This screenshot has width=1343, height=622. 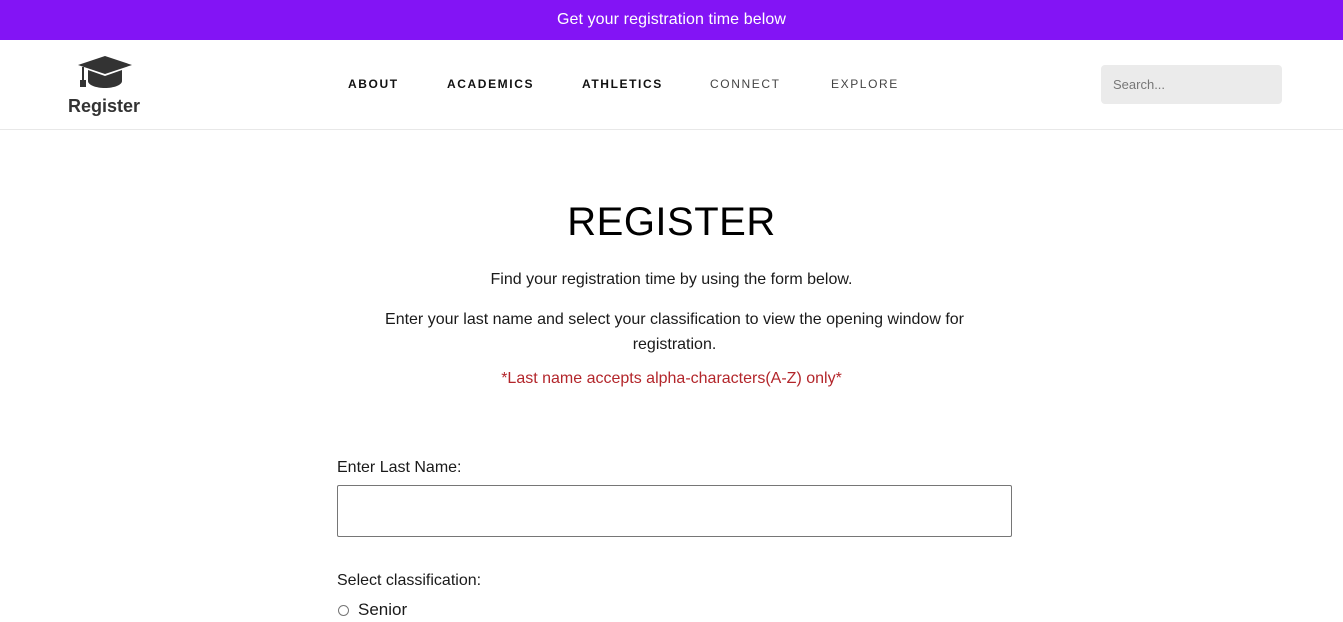 What do you see at coordinates (622, 84) in the screenshot?
I see `nav-athletics: ATHLETICS` at bounding box center [622, 84].